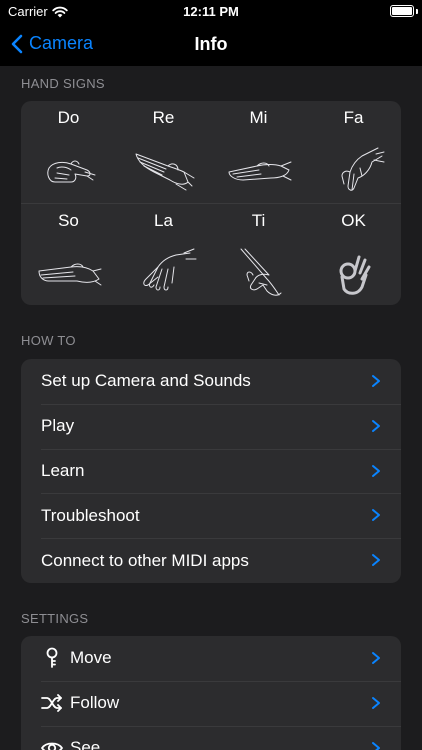 This screenshot has height=750, width=422. Describe the element at coordinates (63, 83) in the screenshot. I see `section-header-hand-signs: HAND SIGNS` at that location.